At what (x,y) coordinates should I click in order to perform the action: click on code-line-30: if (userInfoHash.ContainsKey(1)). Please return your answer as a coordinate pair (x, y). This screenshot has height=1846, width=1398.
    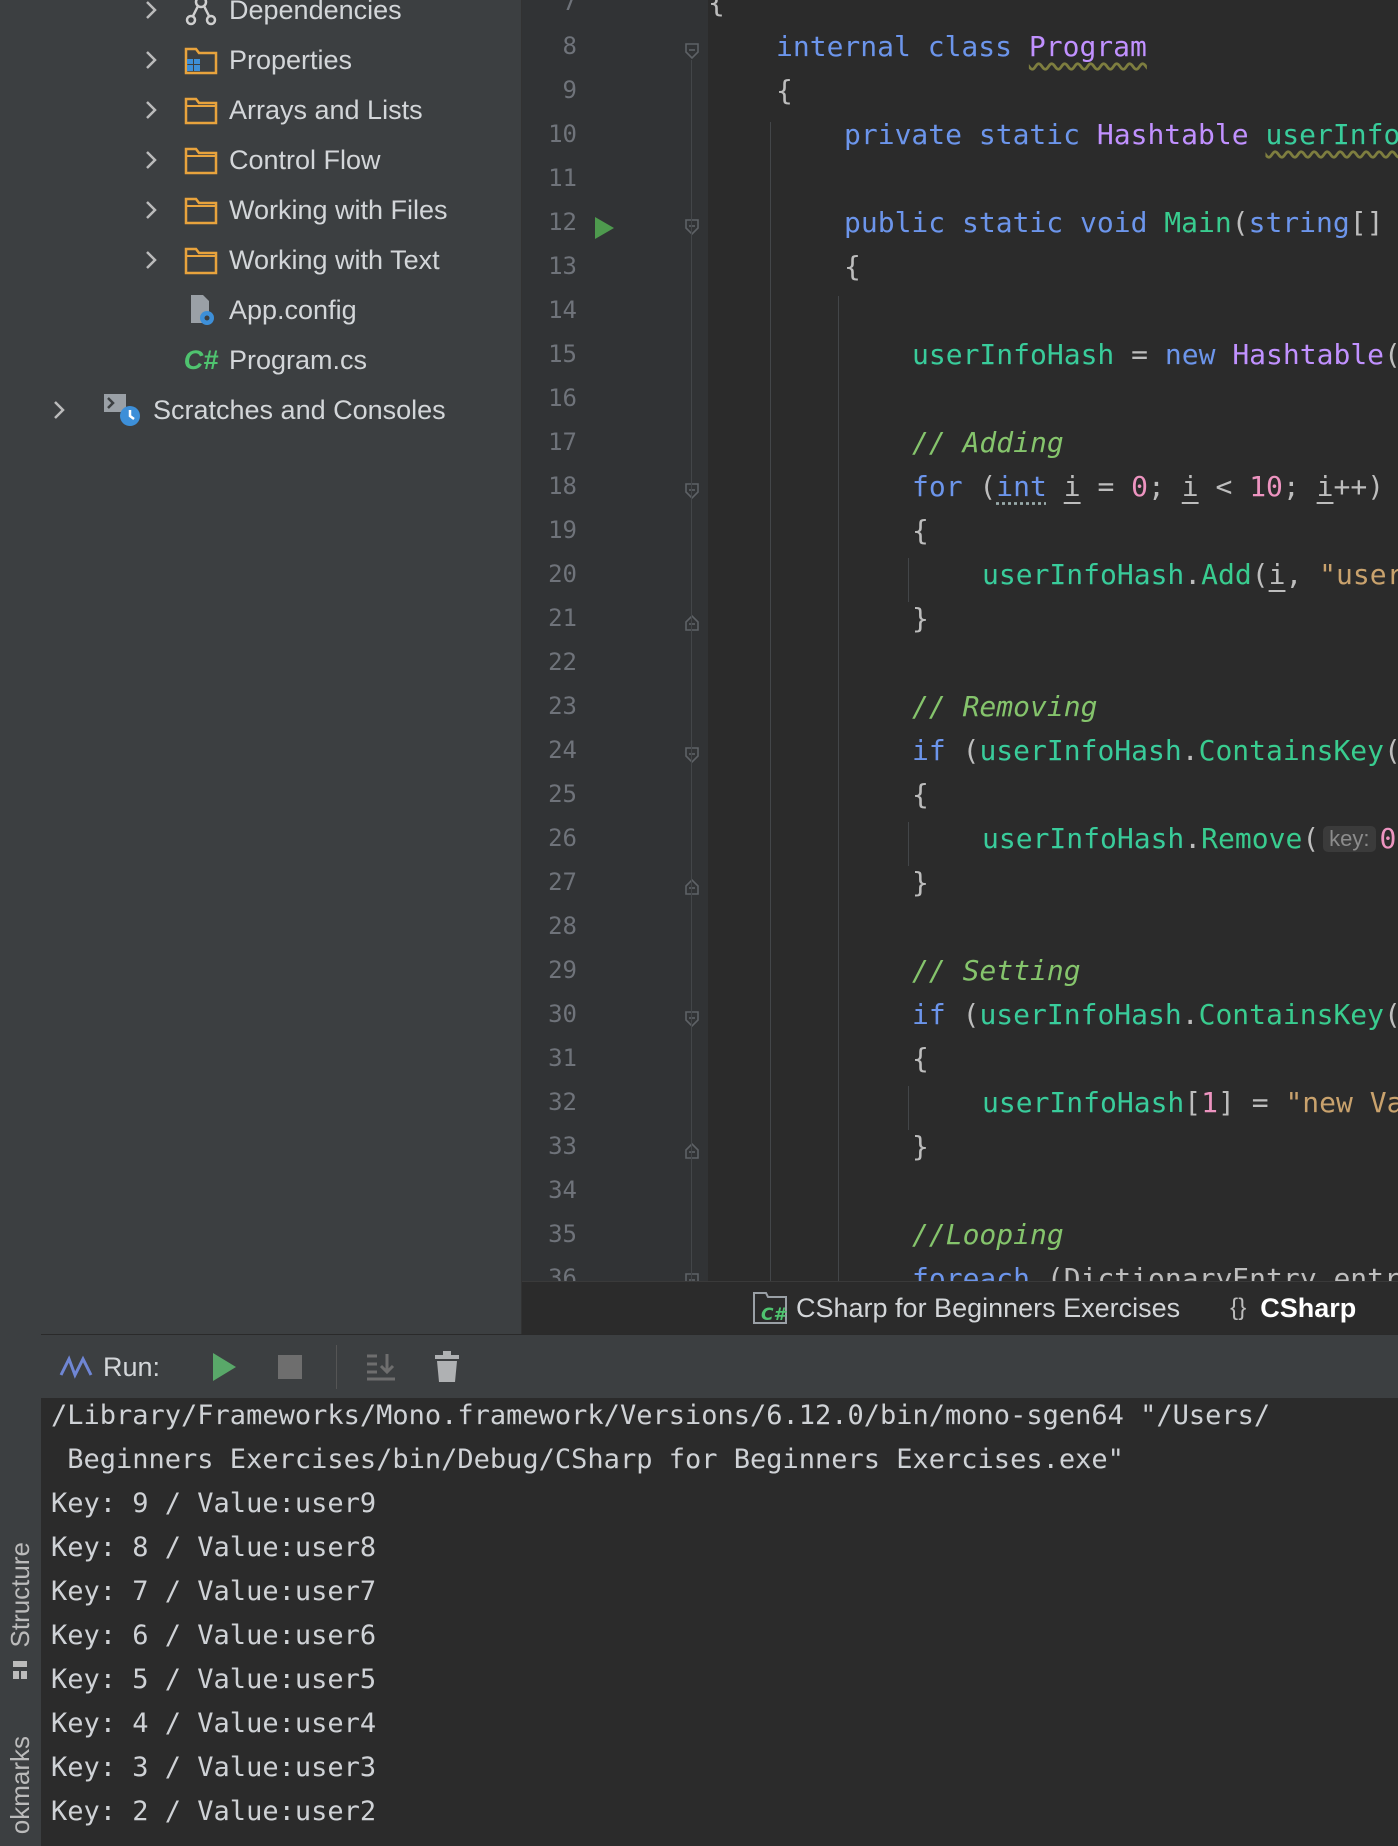
    Looking at the image, I should click on (1155, 1014).